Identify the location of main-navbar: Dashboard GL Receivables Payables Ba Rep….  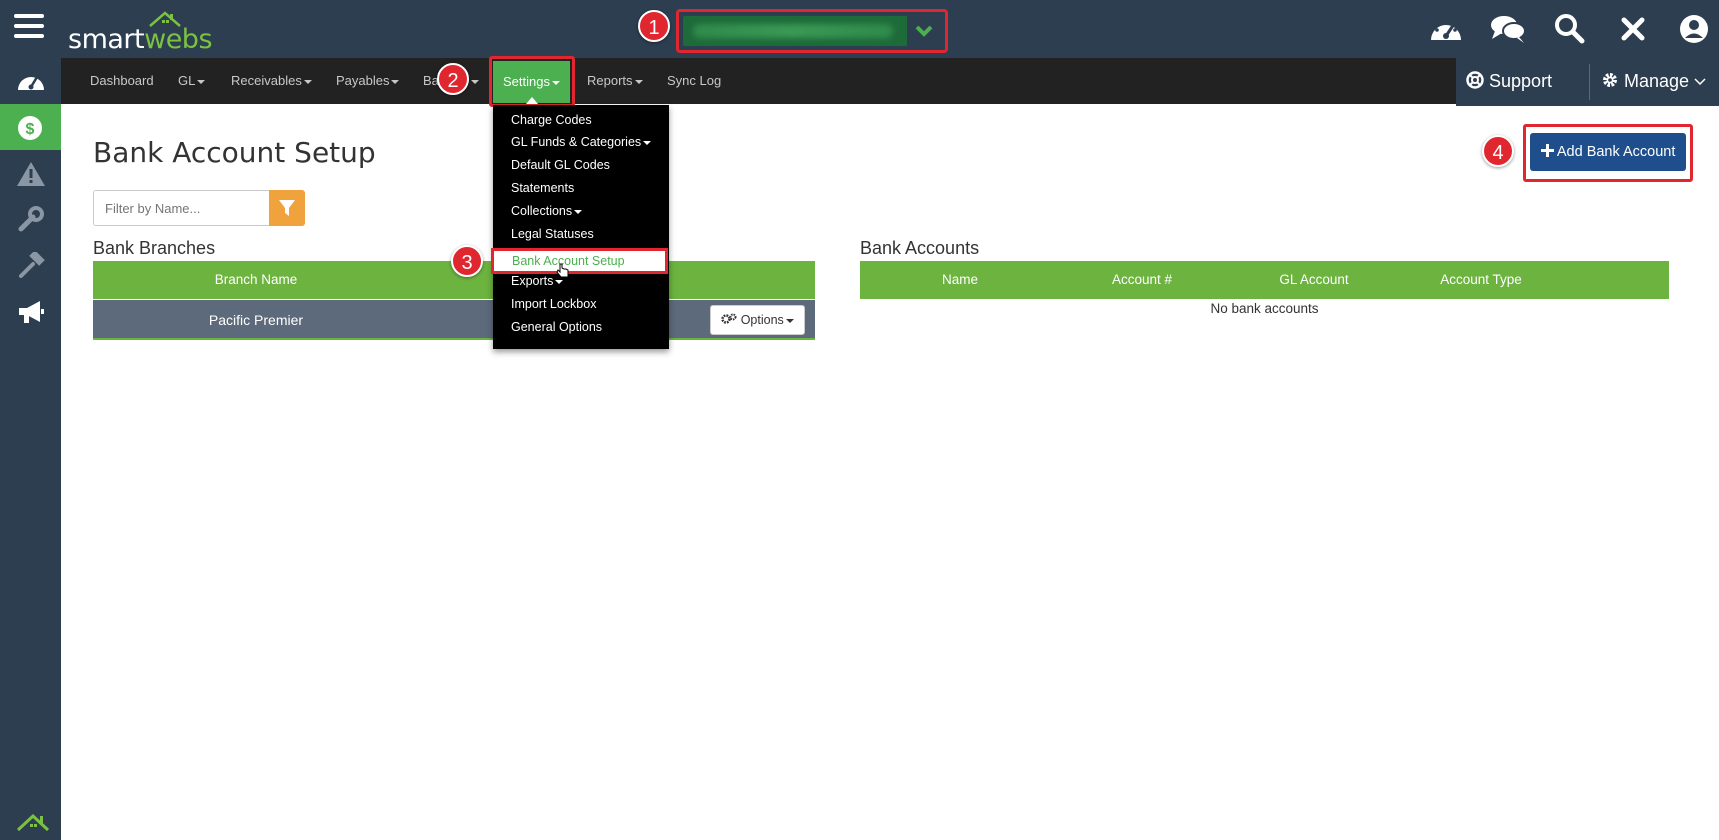
(758, 81).